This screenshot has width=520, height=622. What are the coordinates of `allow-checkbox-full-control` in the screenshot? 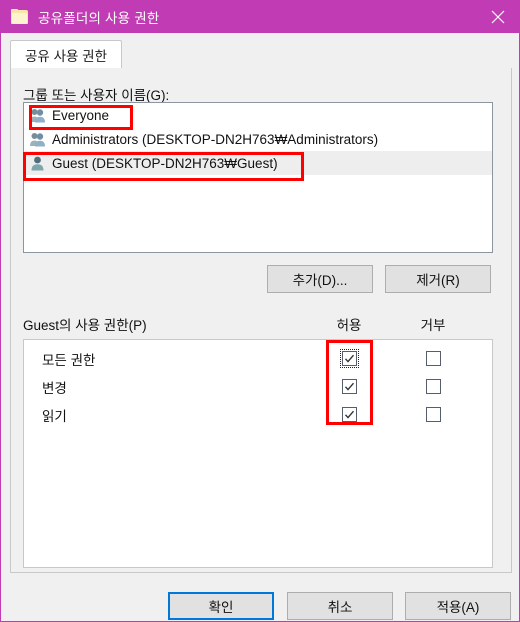 It's located at (349, 358).